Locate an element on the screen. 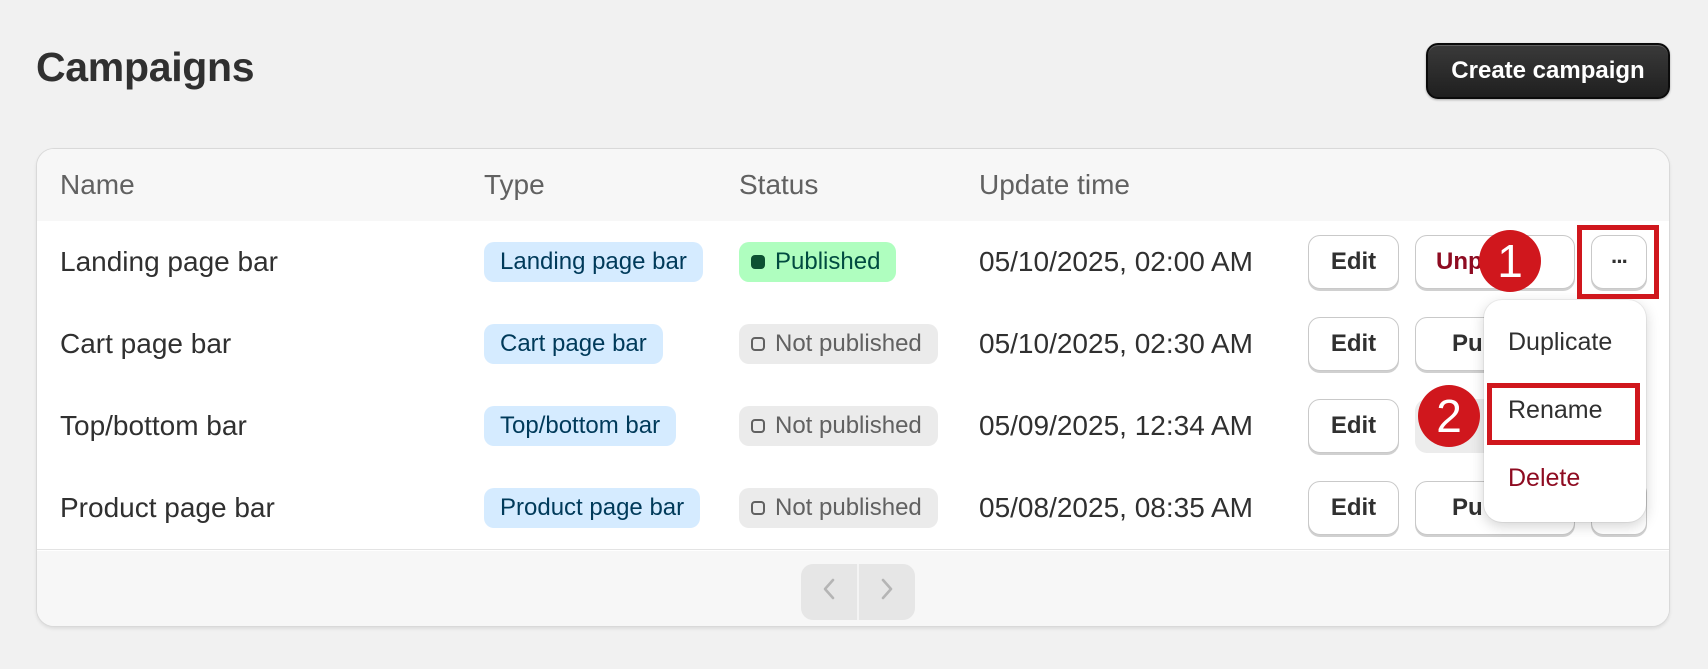 The width and height of the screenshot is (1708, 669). update-time: 05/08/2025, 08:35 AM is located at coordinates (1116, 507).